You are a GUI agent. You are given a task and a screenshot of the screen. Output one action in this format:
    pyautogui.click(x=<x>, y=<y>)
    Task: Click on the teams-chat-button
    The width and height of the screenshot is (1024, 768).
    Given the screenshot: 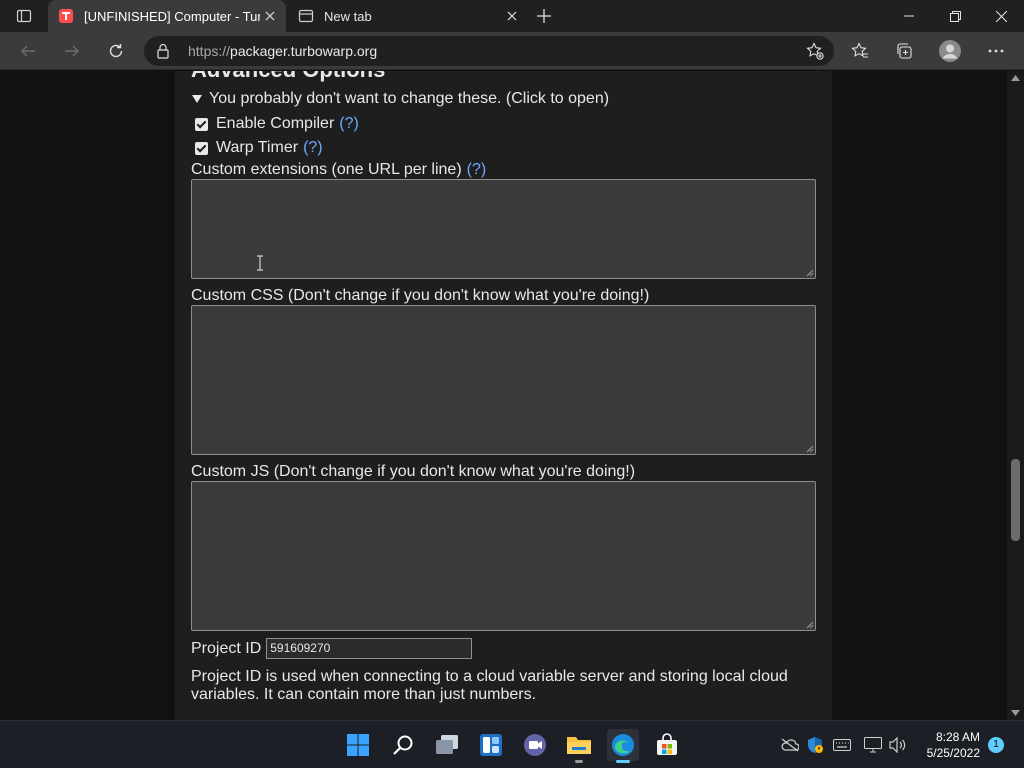 What is the action you would take?
    pyautogui.click(x=535, y=745)
    